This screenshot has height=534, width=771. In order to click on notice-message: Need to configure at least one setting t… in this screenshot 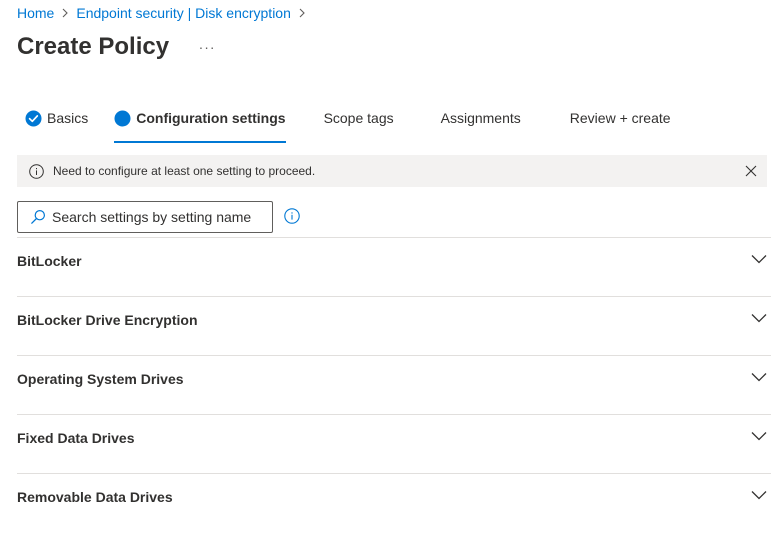, I will do `click(184, 171)`.